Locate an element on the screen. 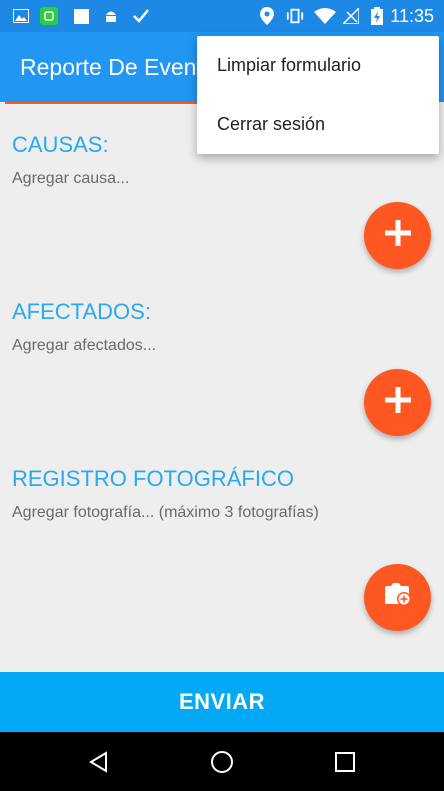 The height and width of the screenshot is (791, 444). square-icon is located at coordinates (81, 16).